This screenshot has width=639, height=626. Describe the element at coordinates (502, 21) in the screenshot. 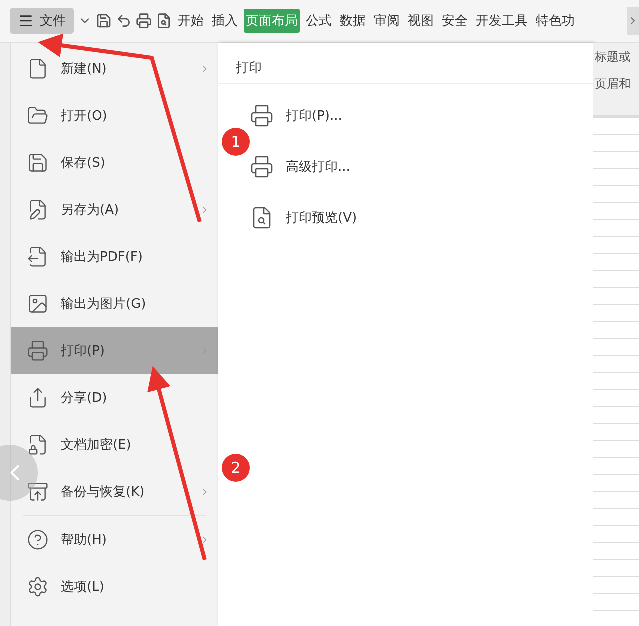

I see `ribbon-tab: 开发工具` at that location.